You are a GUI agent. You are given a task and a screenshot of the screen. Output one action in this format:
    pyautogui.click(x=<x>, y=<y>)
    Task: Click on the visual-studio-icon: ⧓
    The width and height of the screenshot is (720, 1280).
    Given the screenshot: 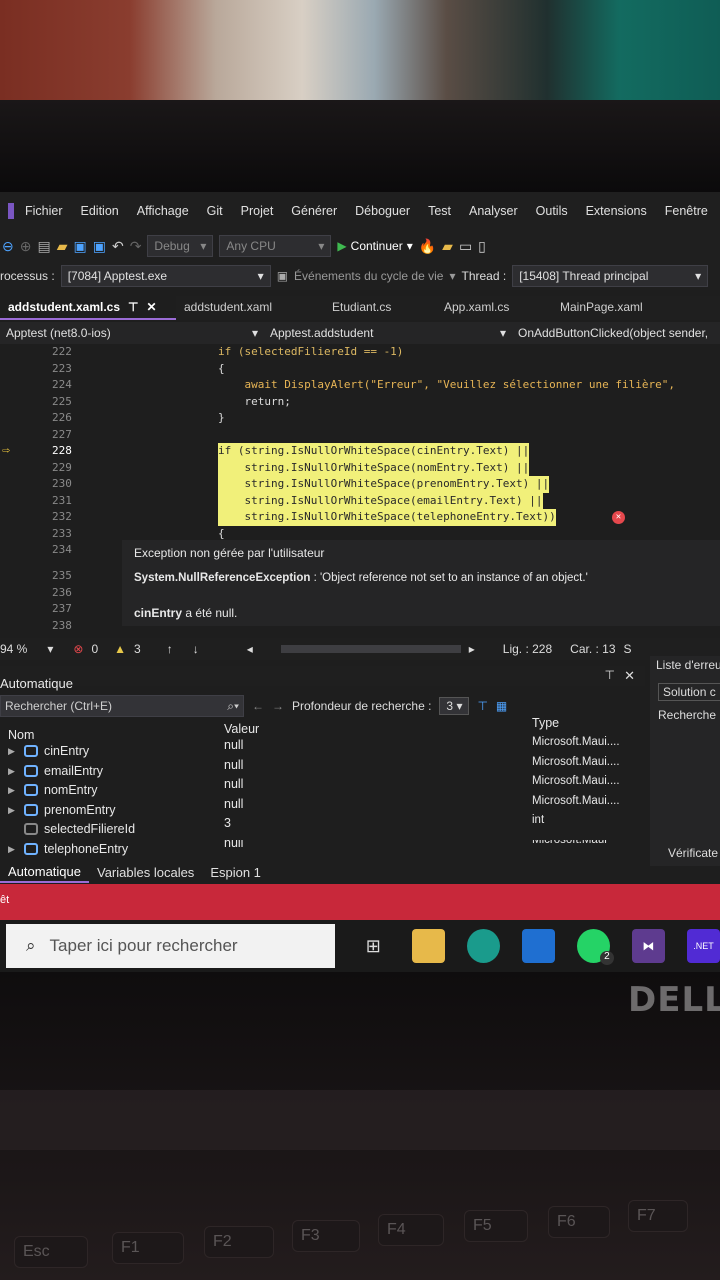 What is the action you would take?
    pyautogui.click(x=648, y=946)
    